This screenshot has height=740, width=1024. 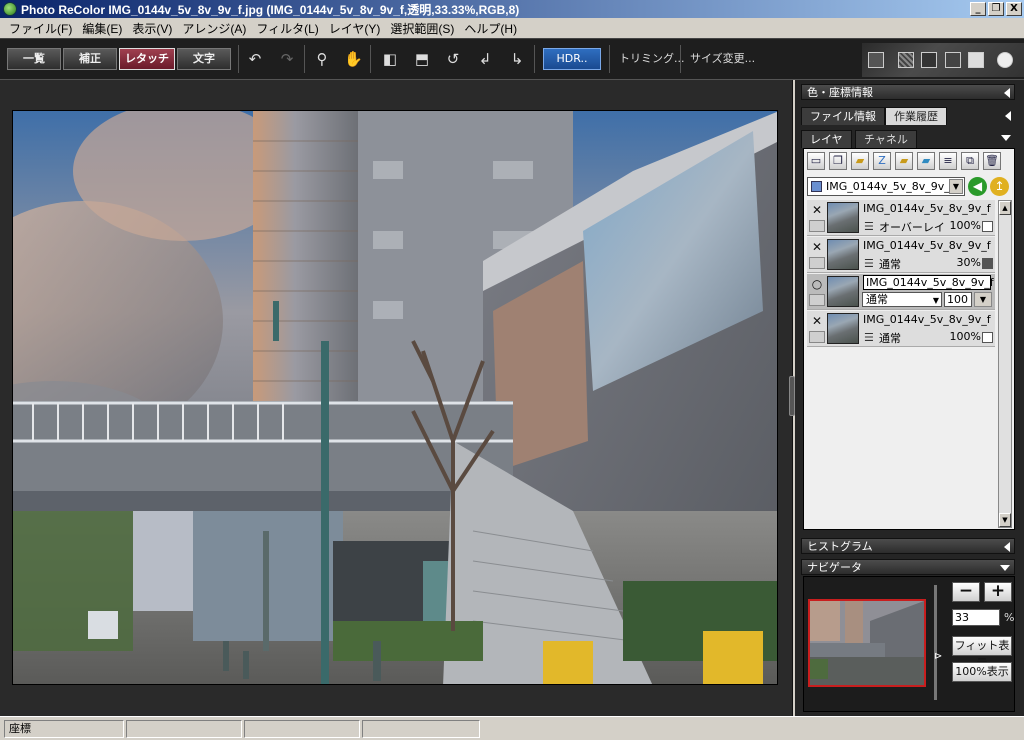 What do you see at coordinates (40, 28) in the screenshot?
I see `menu-file: ファイル(F)` at bounding box center [40, 28].